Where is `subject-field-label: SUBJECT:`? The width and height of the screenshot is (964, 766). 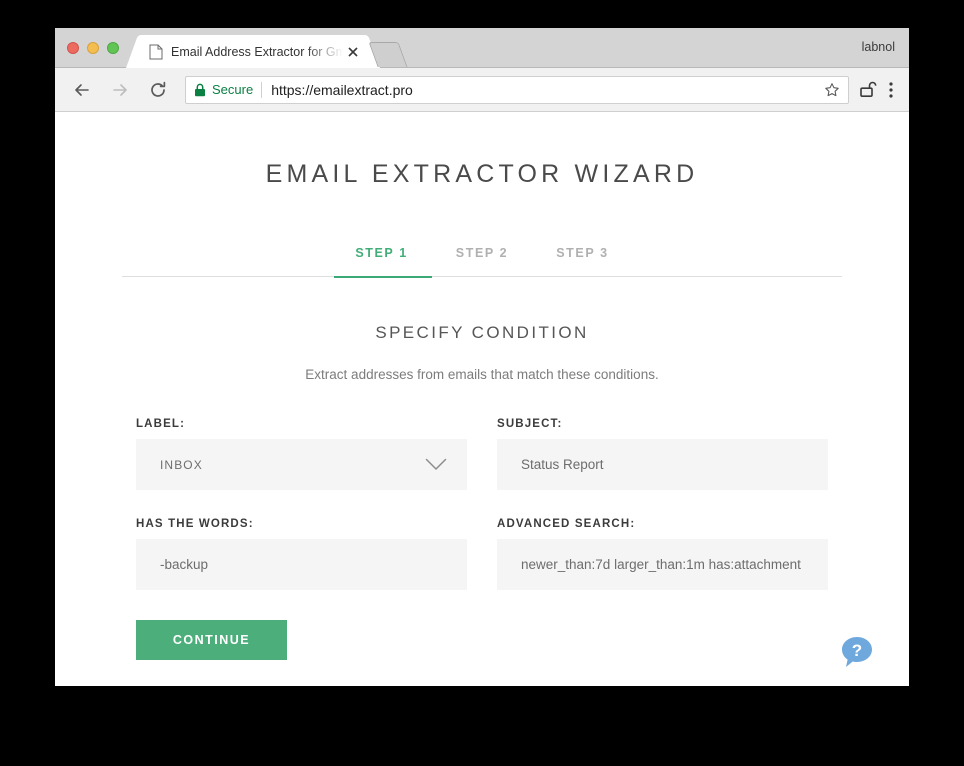
subject-field-label: SUBJECT: is located at coordinates (530, 424).